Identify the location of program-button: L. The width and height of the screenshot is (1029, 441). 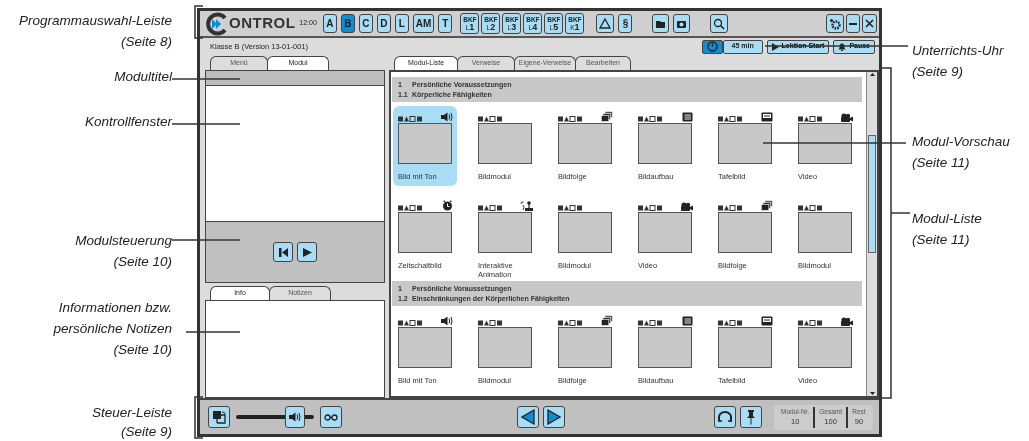
(401, 23).